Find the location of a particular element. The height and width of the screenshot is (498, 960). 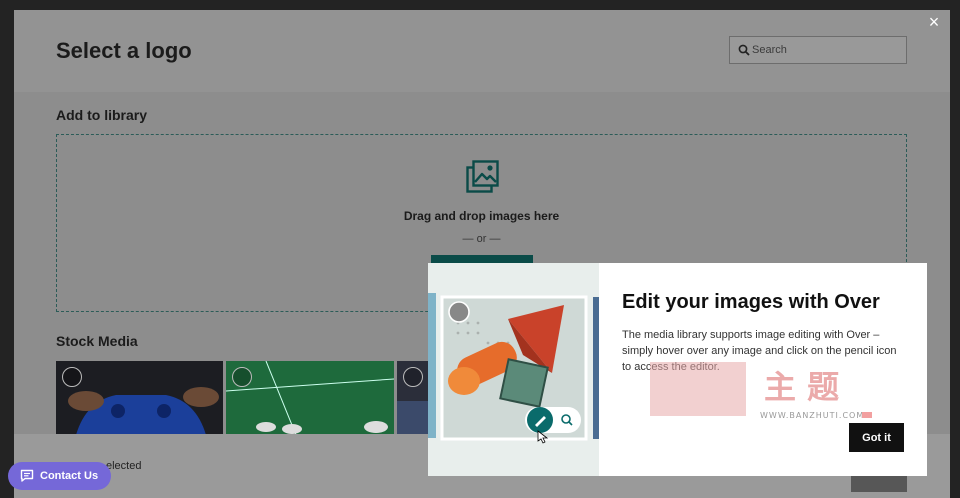

svg-text: 主 题 is located at coordinates (801, 387).